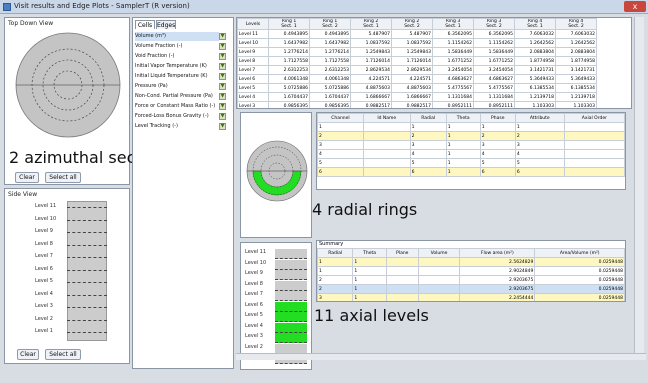  I want to click on table-cell: 6.3562095, so click(453, 34).